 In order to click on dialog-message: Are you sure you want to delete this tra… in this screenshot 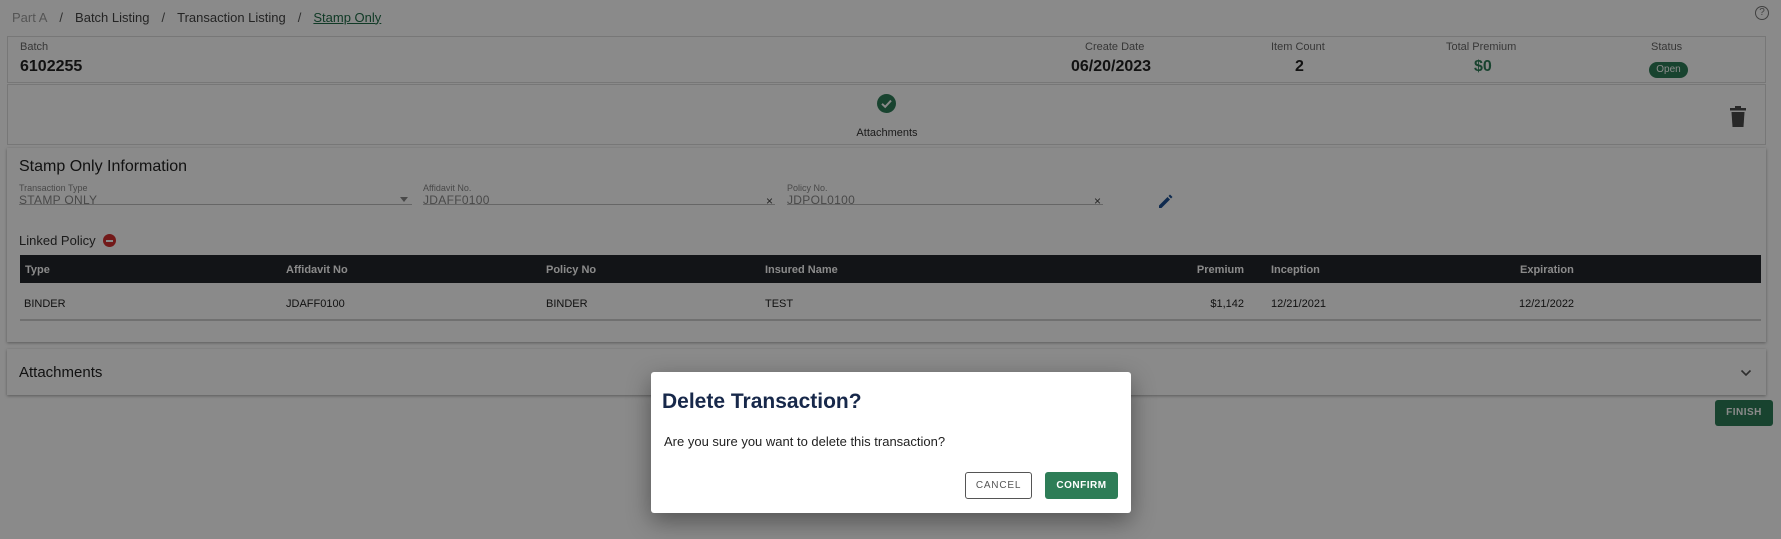, I will do `click(805, 441)`.